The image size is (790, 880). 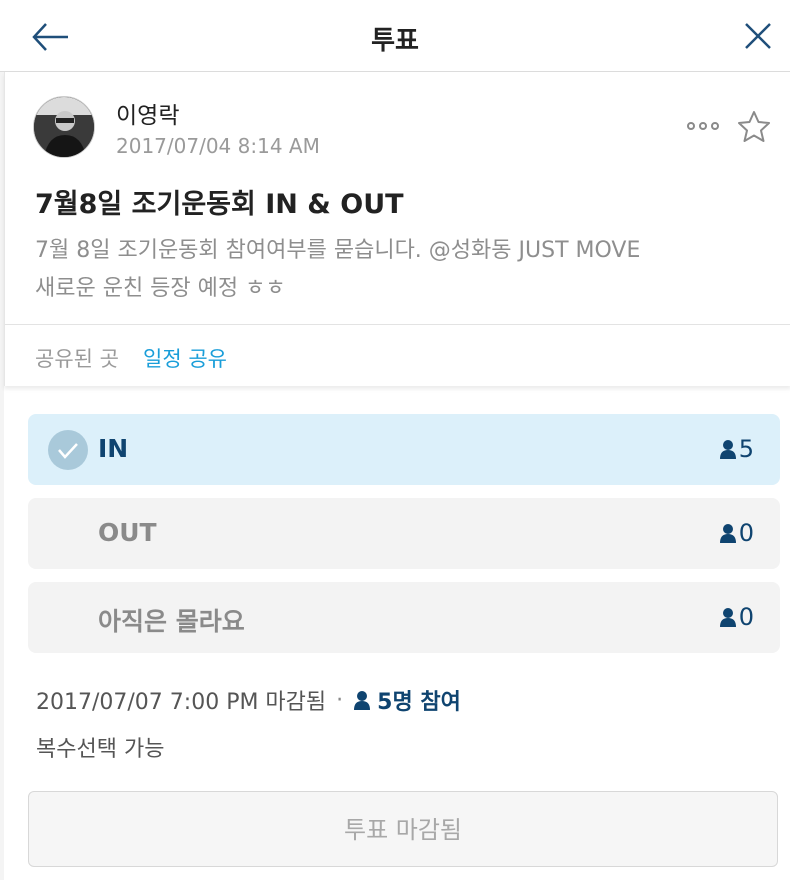 I want to click on vote-count-value: 5, so click(x=746, y=449).